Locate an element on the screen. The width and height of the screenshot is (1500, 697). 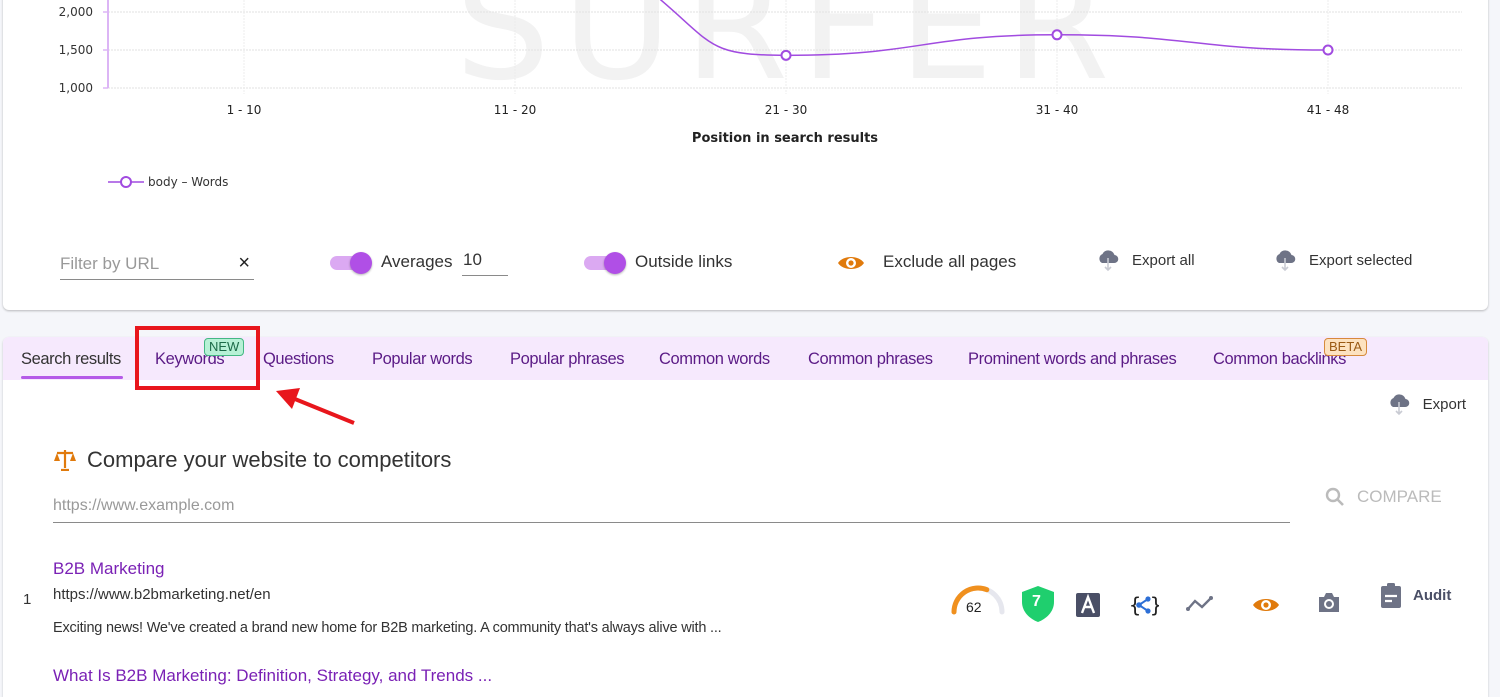
compare-button: COMPARE is located at coordinates (1383, 497).